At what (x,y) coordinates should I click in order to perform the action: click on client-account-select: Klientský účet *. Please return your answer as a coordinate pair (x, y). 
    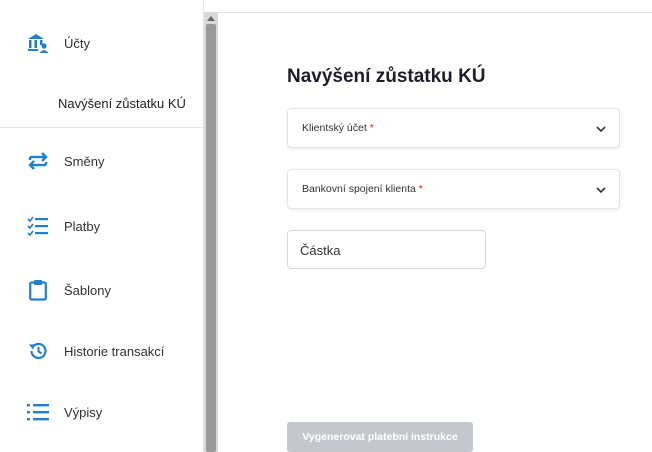
    Looking at the image, I should click on (453, 128).